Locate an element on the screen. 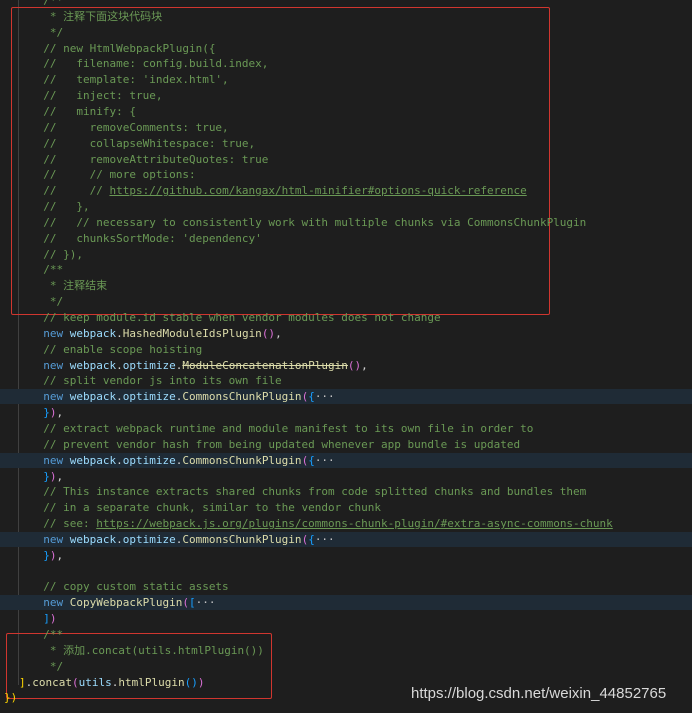 The height and width of the screenshot is (713, 692). code-line: // inject: true, is located at coordinates (96, 96).